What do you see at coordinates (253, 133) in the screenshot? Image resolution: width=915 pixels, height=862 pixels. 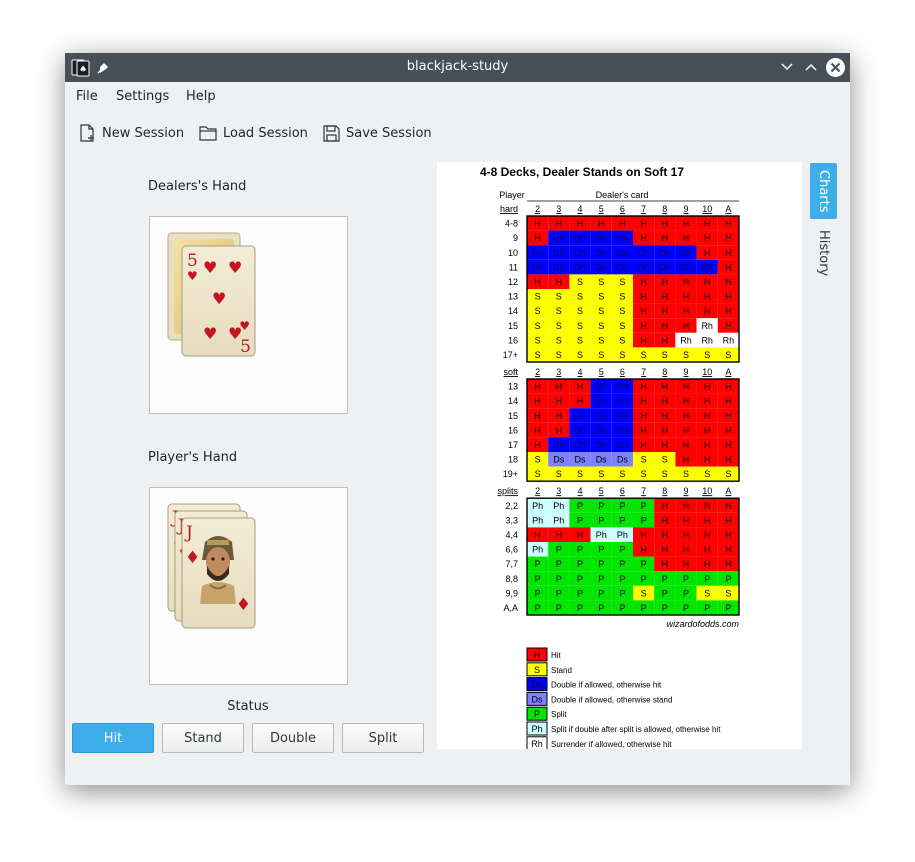 I see `load-session-button: Load Session` at bounding box center [253, 133].